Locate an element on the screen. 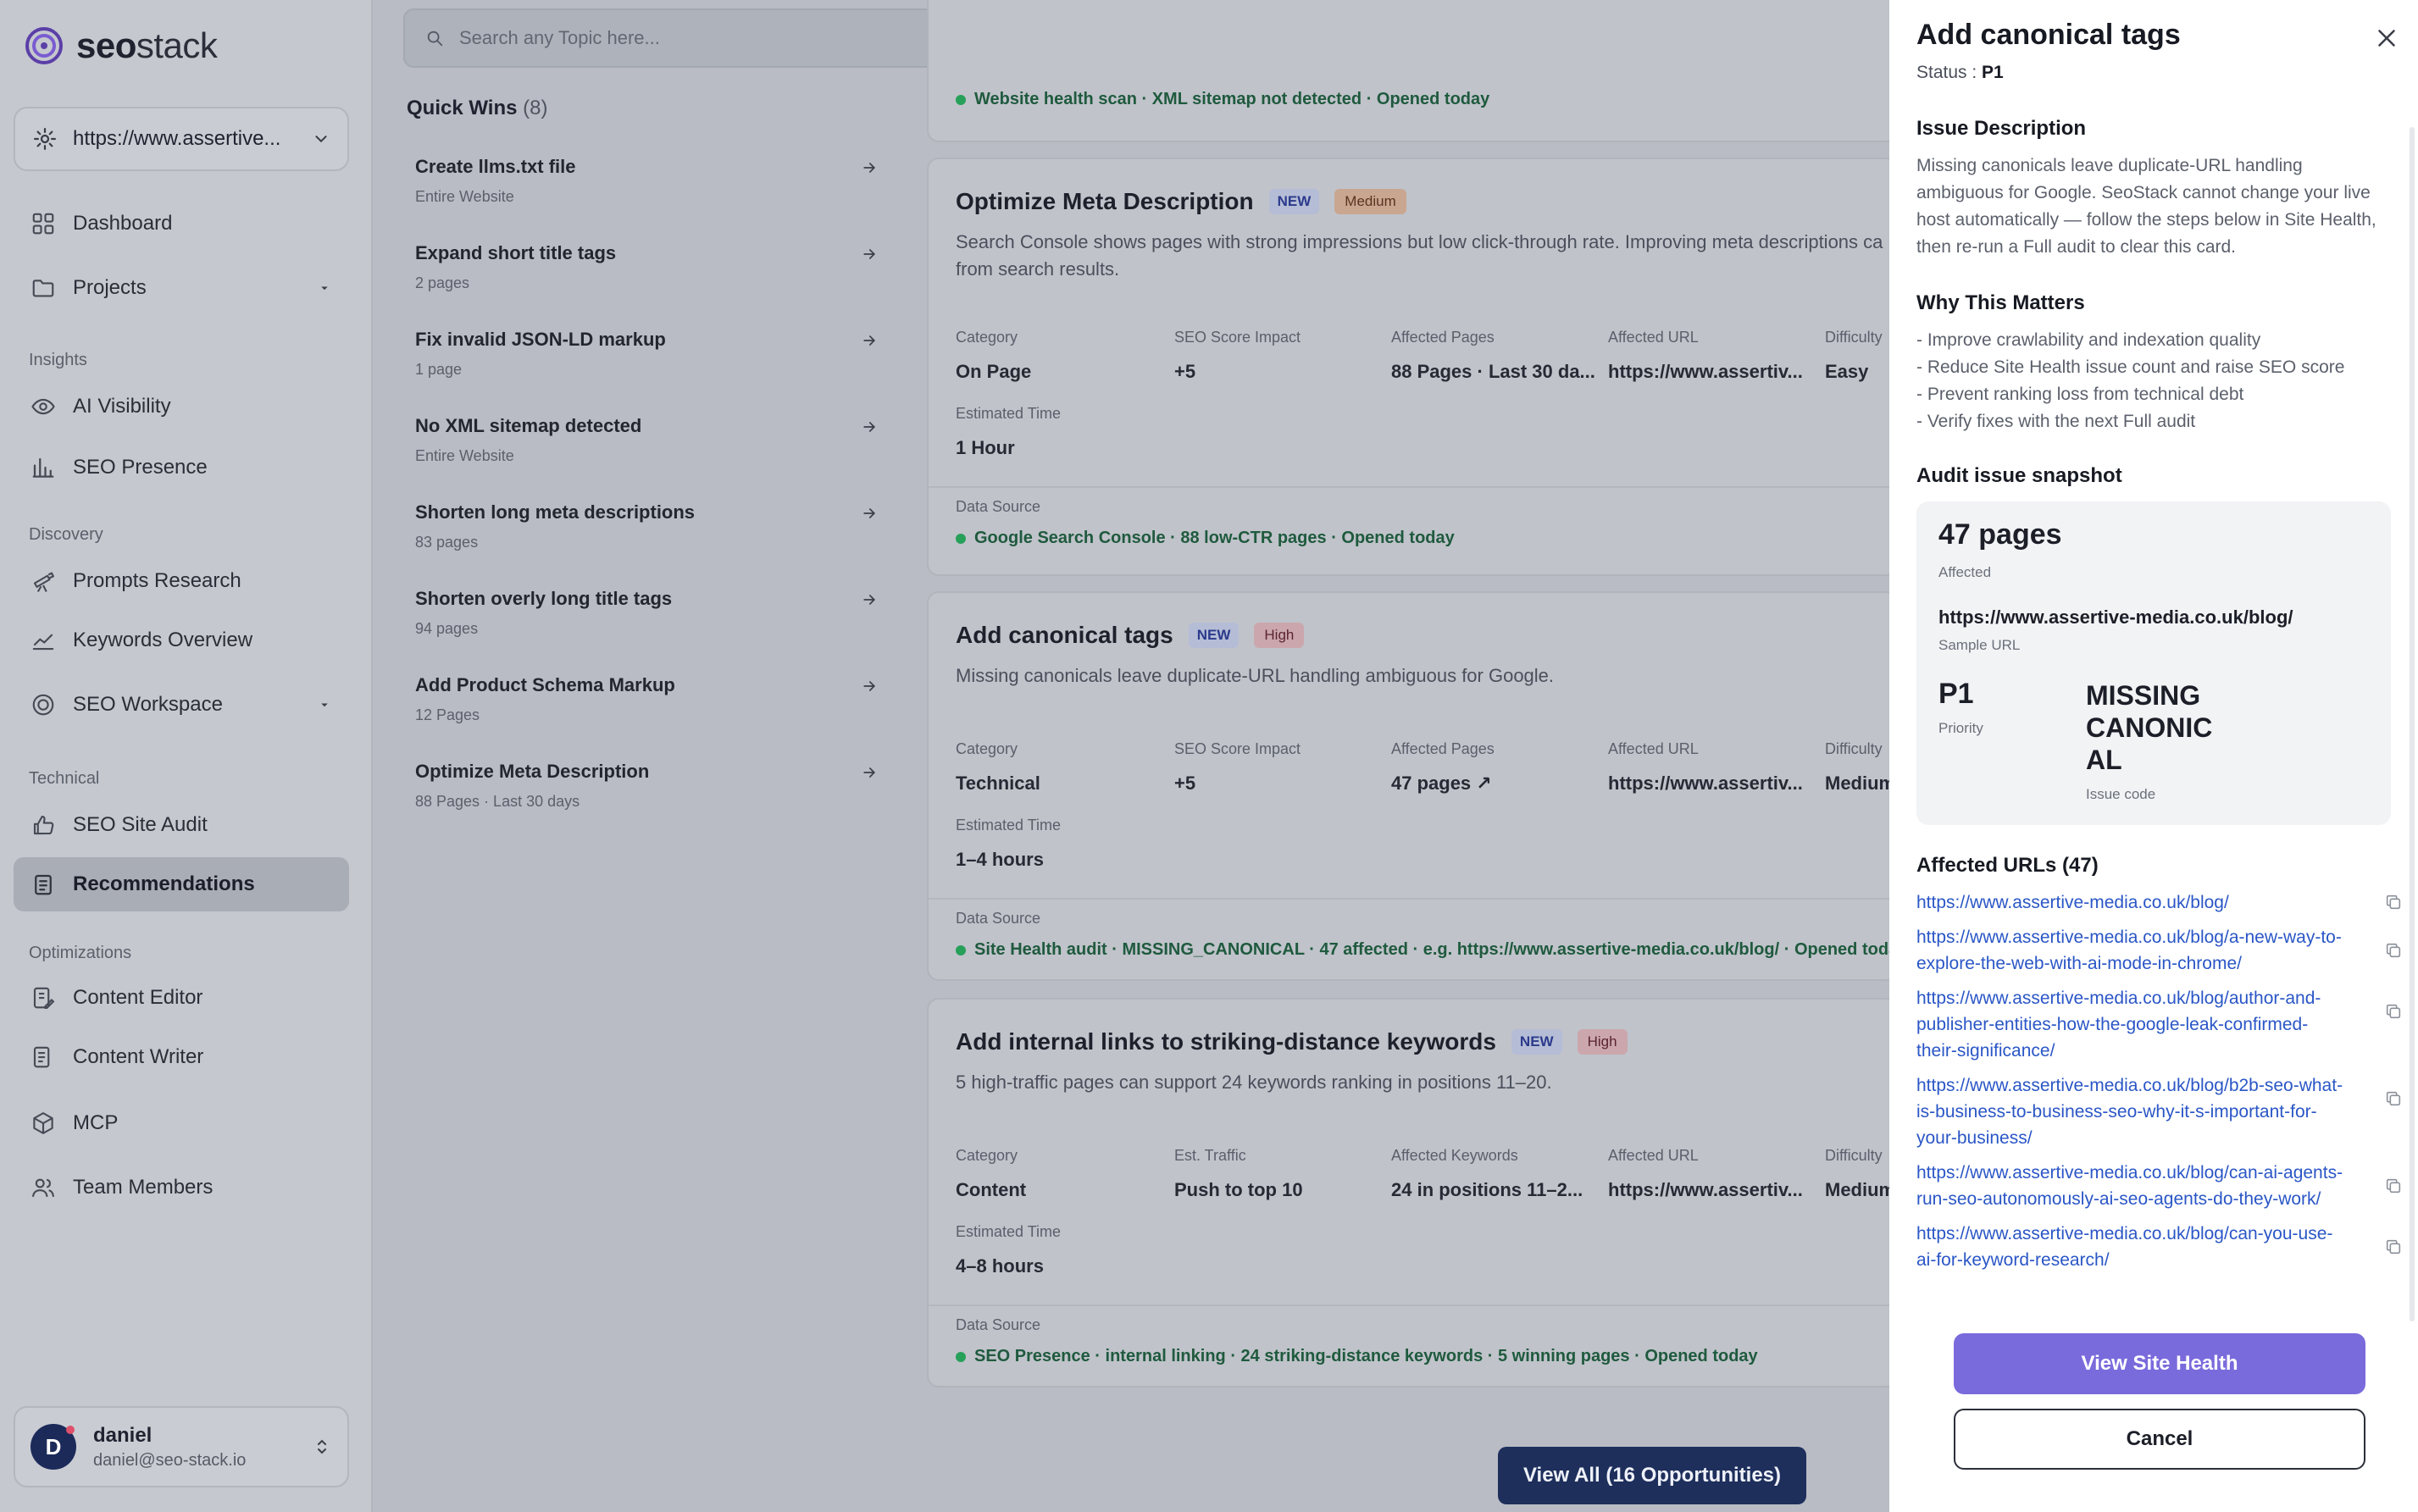 The image size is (2418, 1512). nav-content-writer: Content Writer is located at coordinates (181, 1057).